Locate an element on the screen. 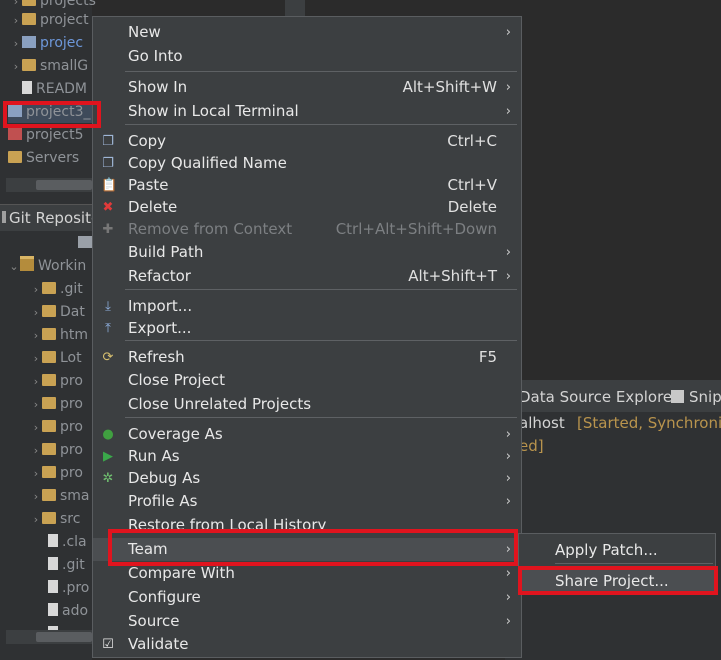 This screenshot has height=660, width=721. import-icon: ⤓ is located at coordinates (108, 306).